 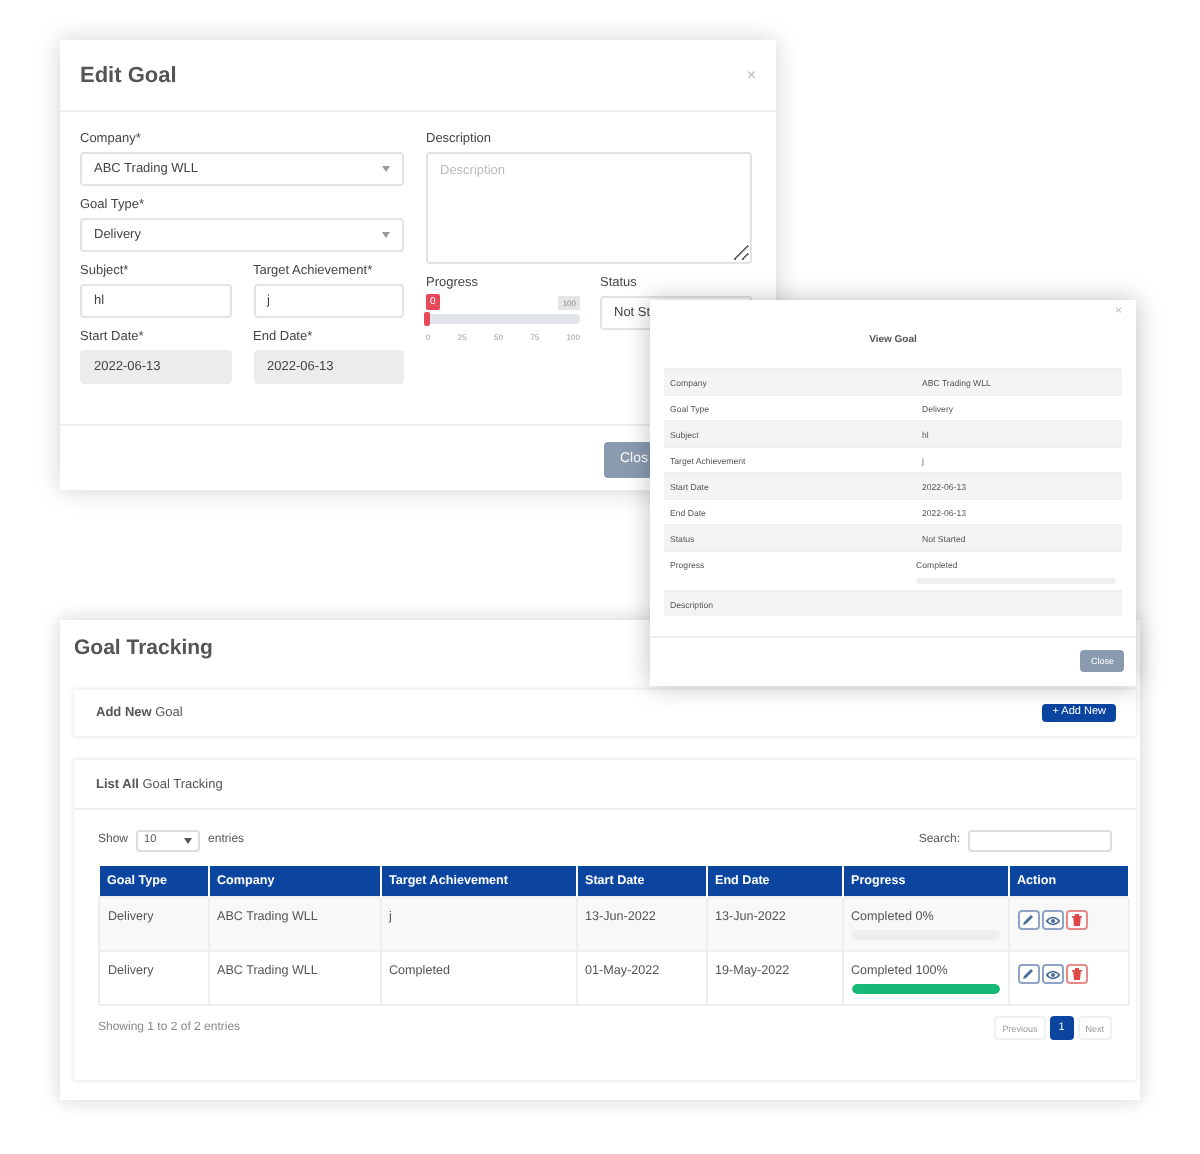 I want to click on dialog-title: Edit Goal, so click(x=128, y=75).